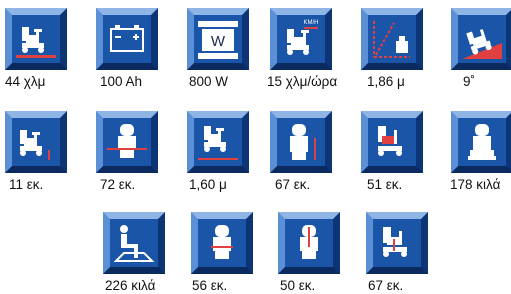 Image resolution: width=511 pixels, height=294 pixels. I want to click on speed-badge: KM/H, so click(311, 23).